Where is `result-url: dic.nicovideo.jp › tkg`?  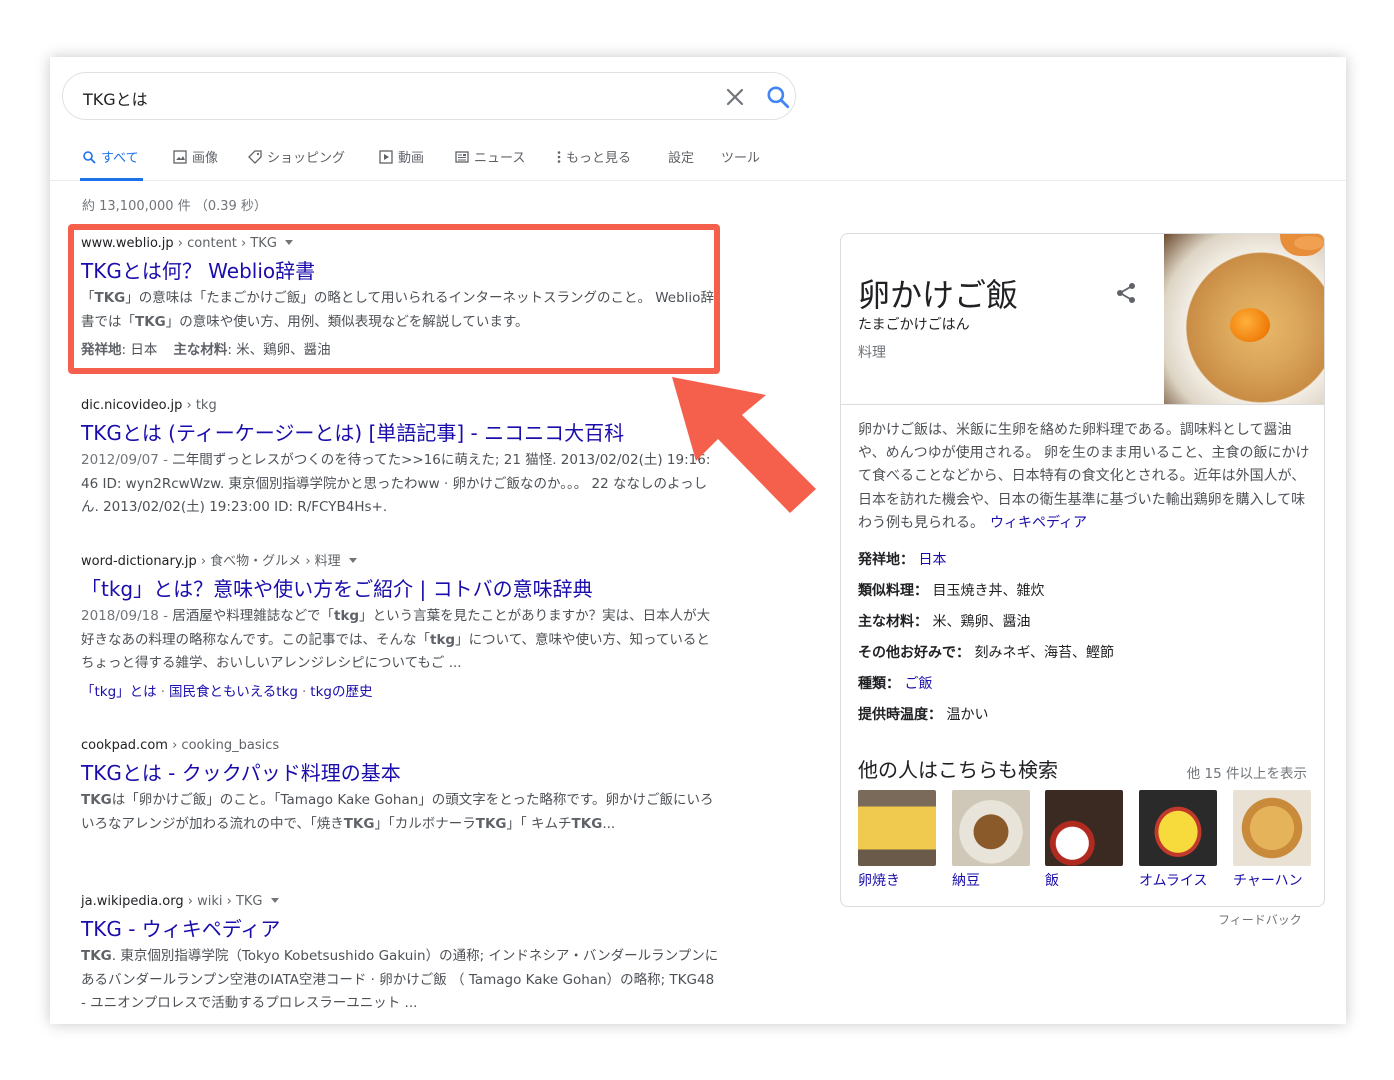
result-url: dic.nicovideo.jp › tkg is located at coordinates (401, 406).